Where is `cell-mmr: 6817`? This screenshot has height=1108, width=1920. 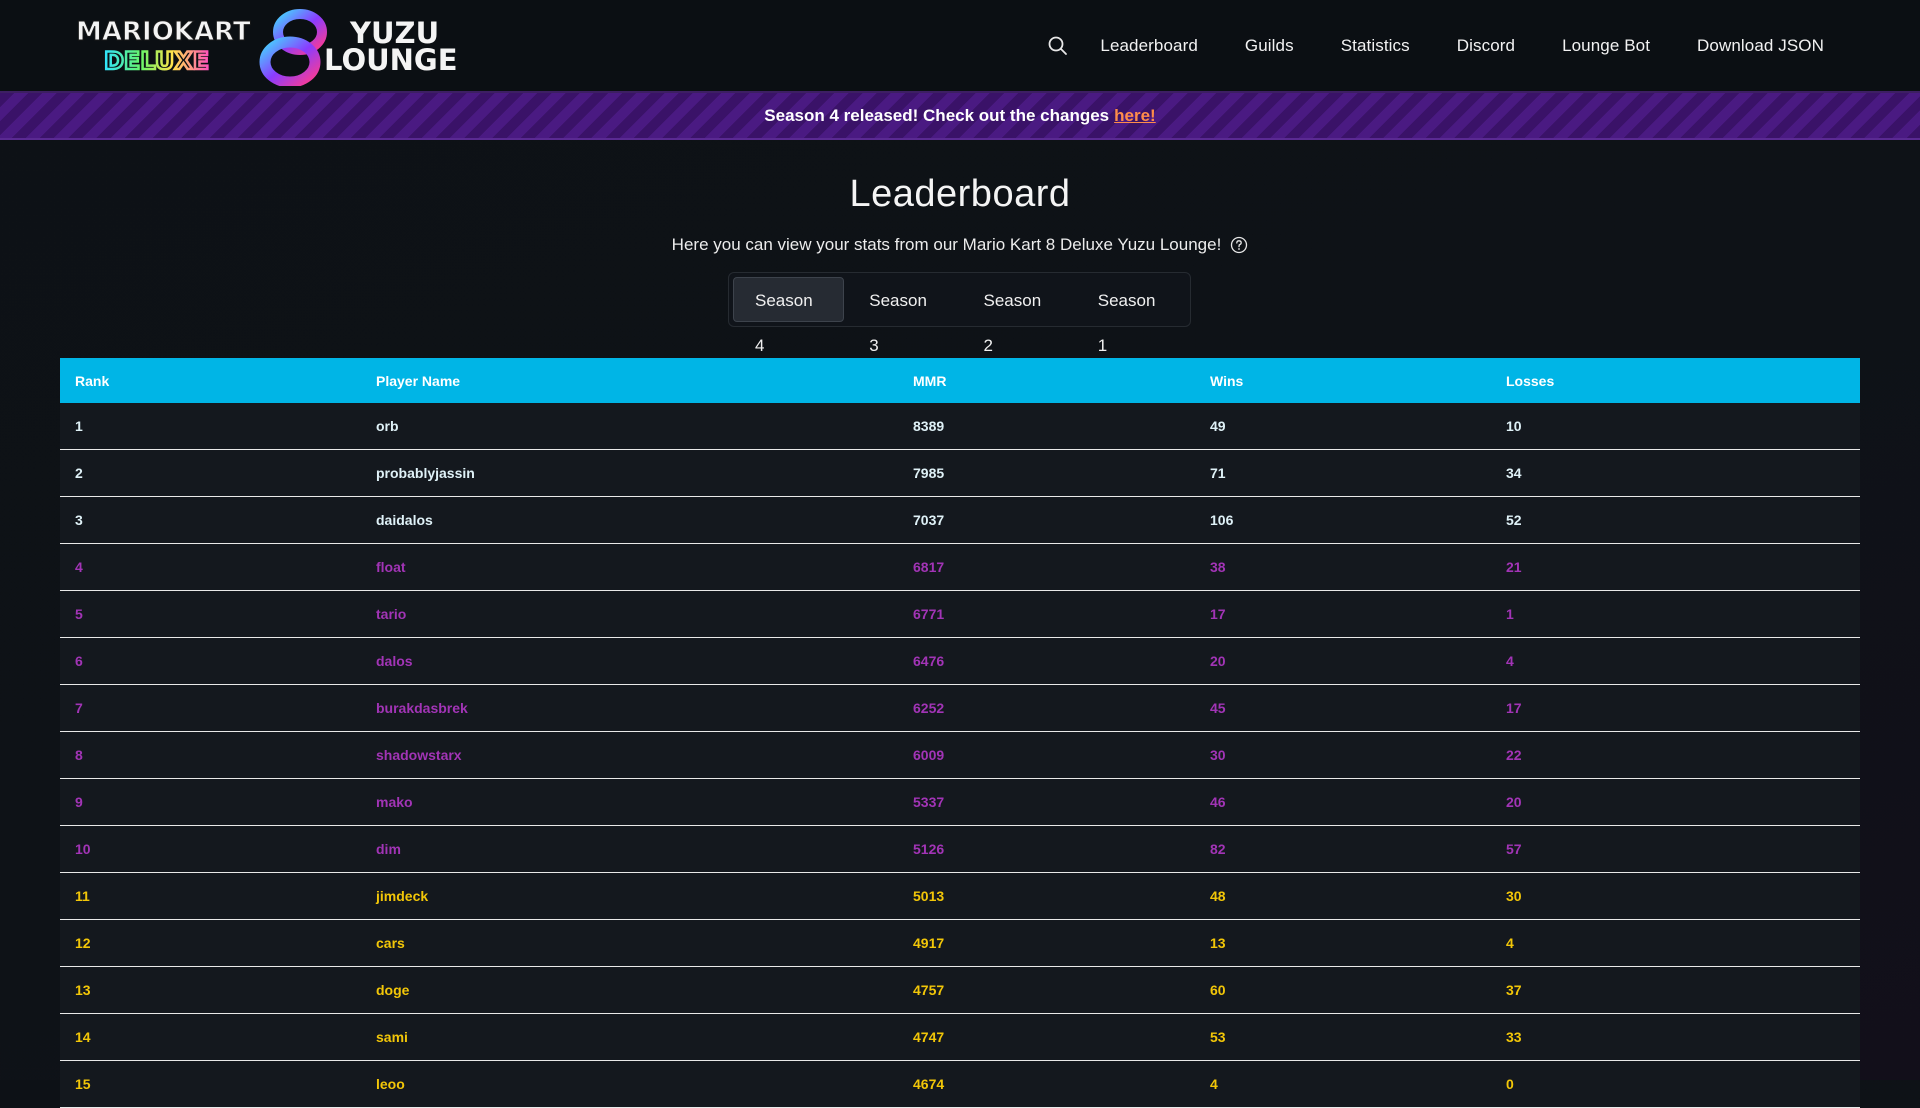 cell-mmr: 6817 is located at coordinates (929, 567).